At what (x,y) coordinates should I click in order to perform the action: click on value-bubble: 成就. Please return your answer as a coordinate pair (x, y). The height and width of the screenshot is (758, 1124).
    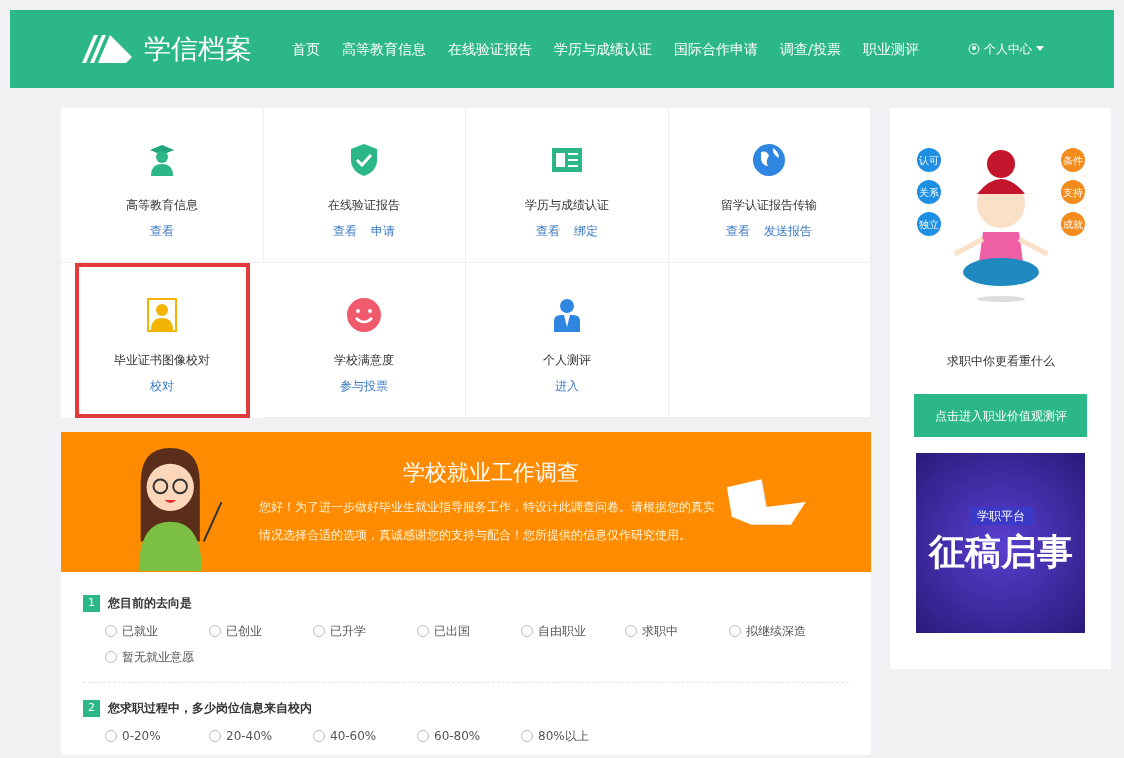
    Looking at the image, I should click on (1072, 224).